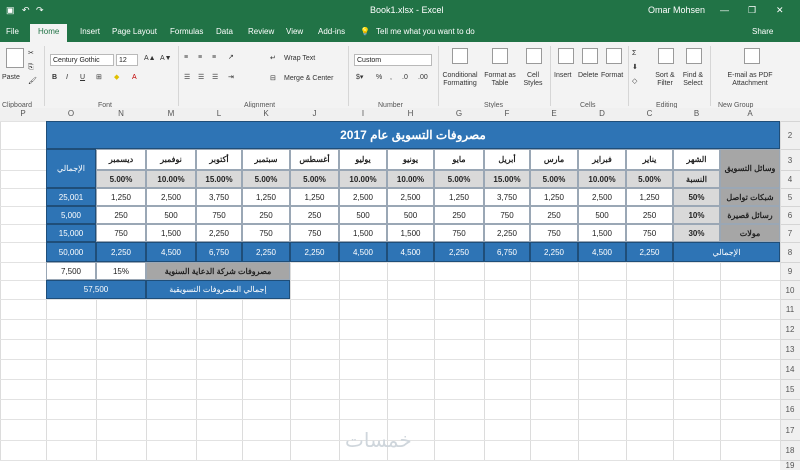  Describe the element at coordinates (602, 159) in the screenshot. I see `month-header: فبراير` at that location.